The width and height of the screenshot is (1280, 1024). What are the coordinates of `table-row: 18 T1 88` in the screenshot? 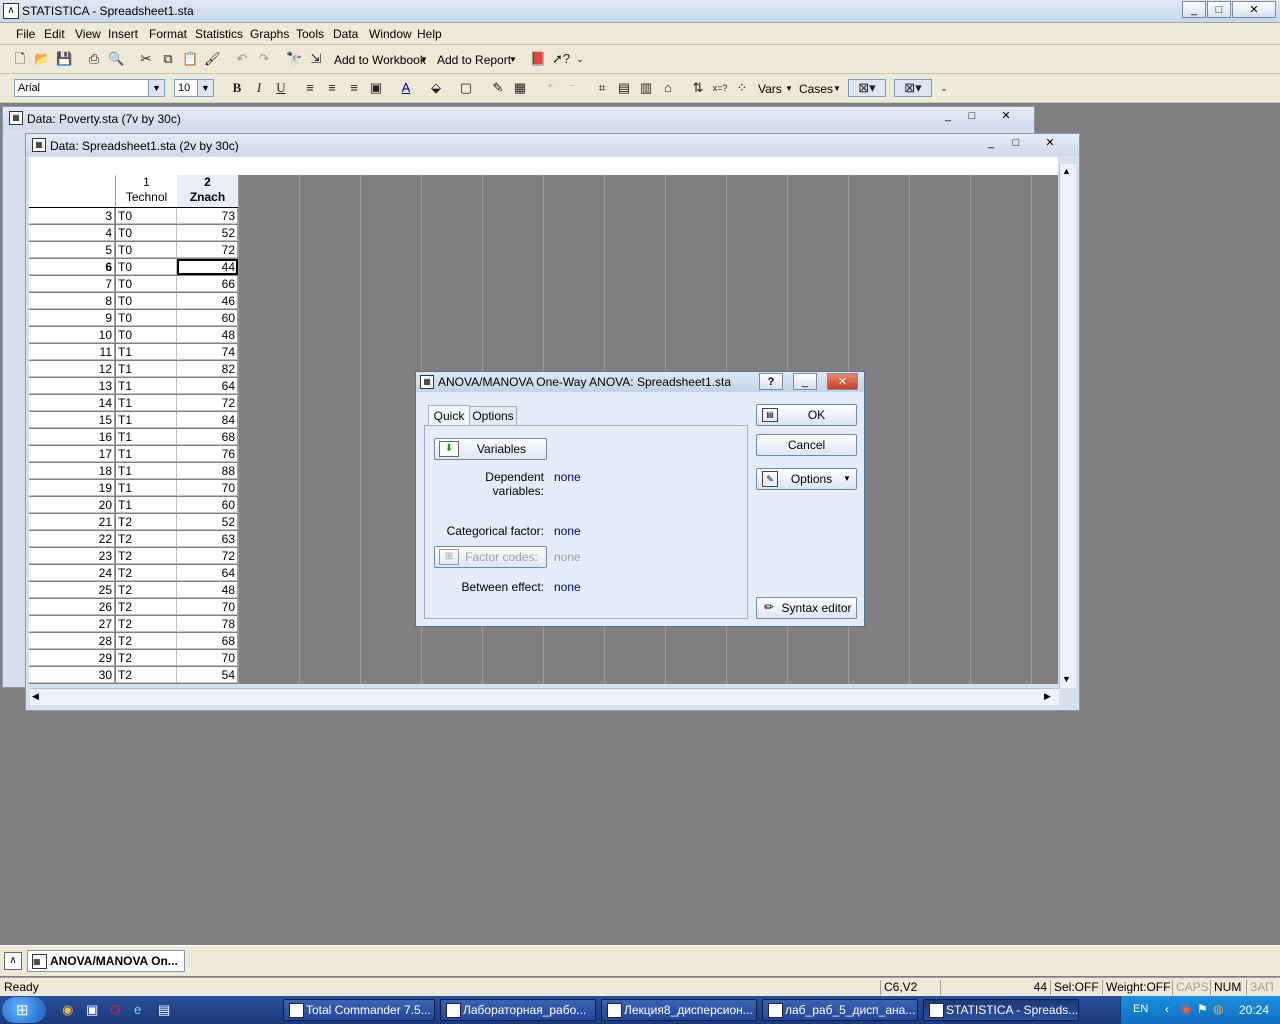 It's located at (133, 471).